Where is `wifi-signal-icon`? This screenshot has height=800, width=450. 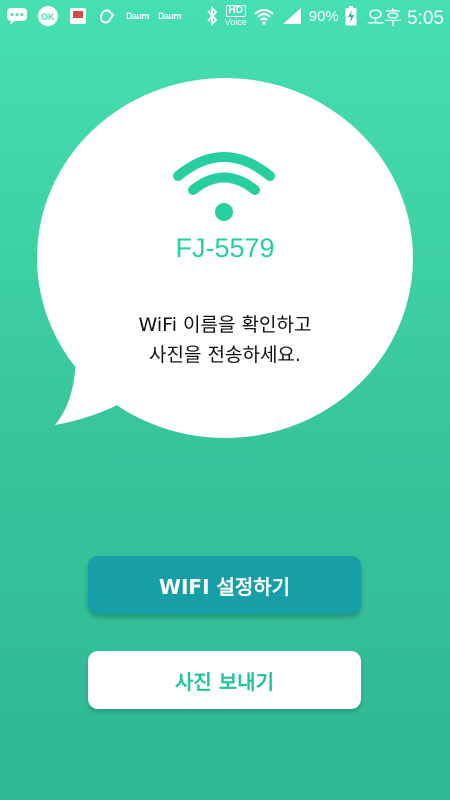
wifi-signal-icon is located at coordinates (224, 188).